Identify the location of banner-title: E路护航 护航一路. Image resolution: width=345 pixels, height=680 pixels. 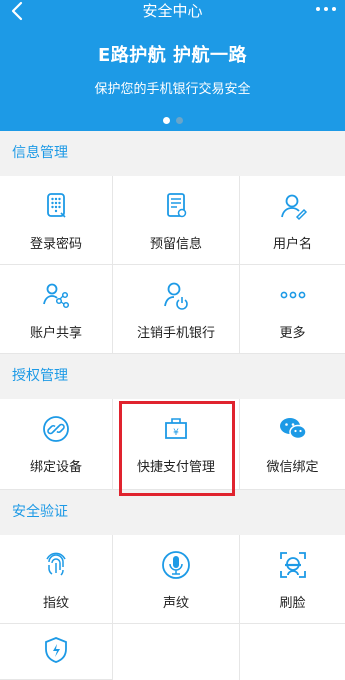
(172, 55).